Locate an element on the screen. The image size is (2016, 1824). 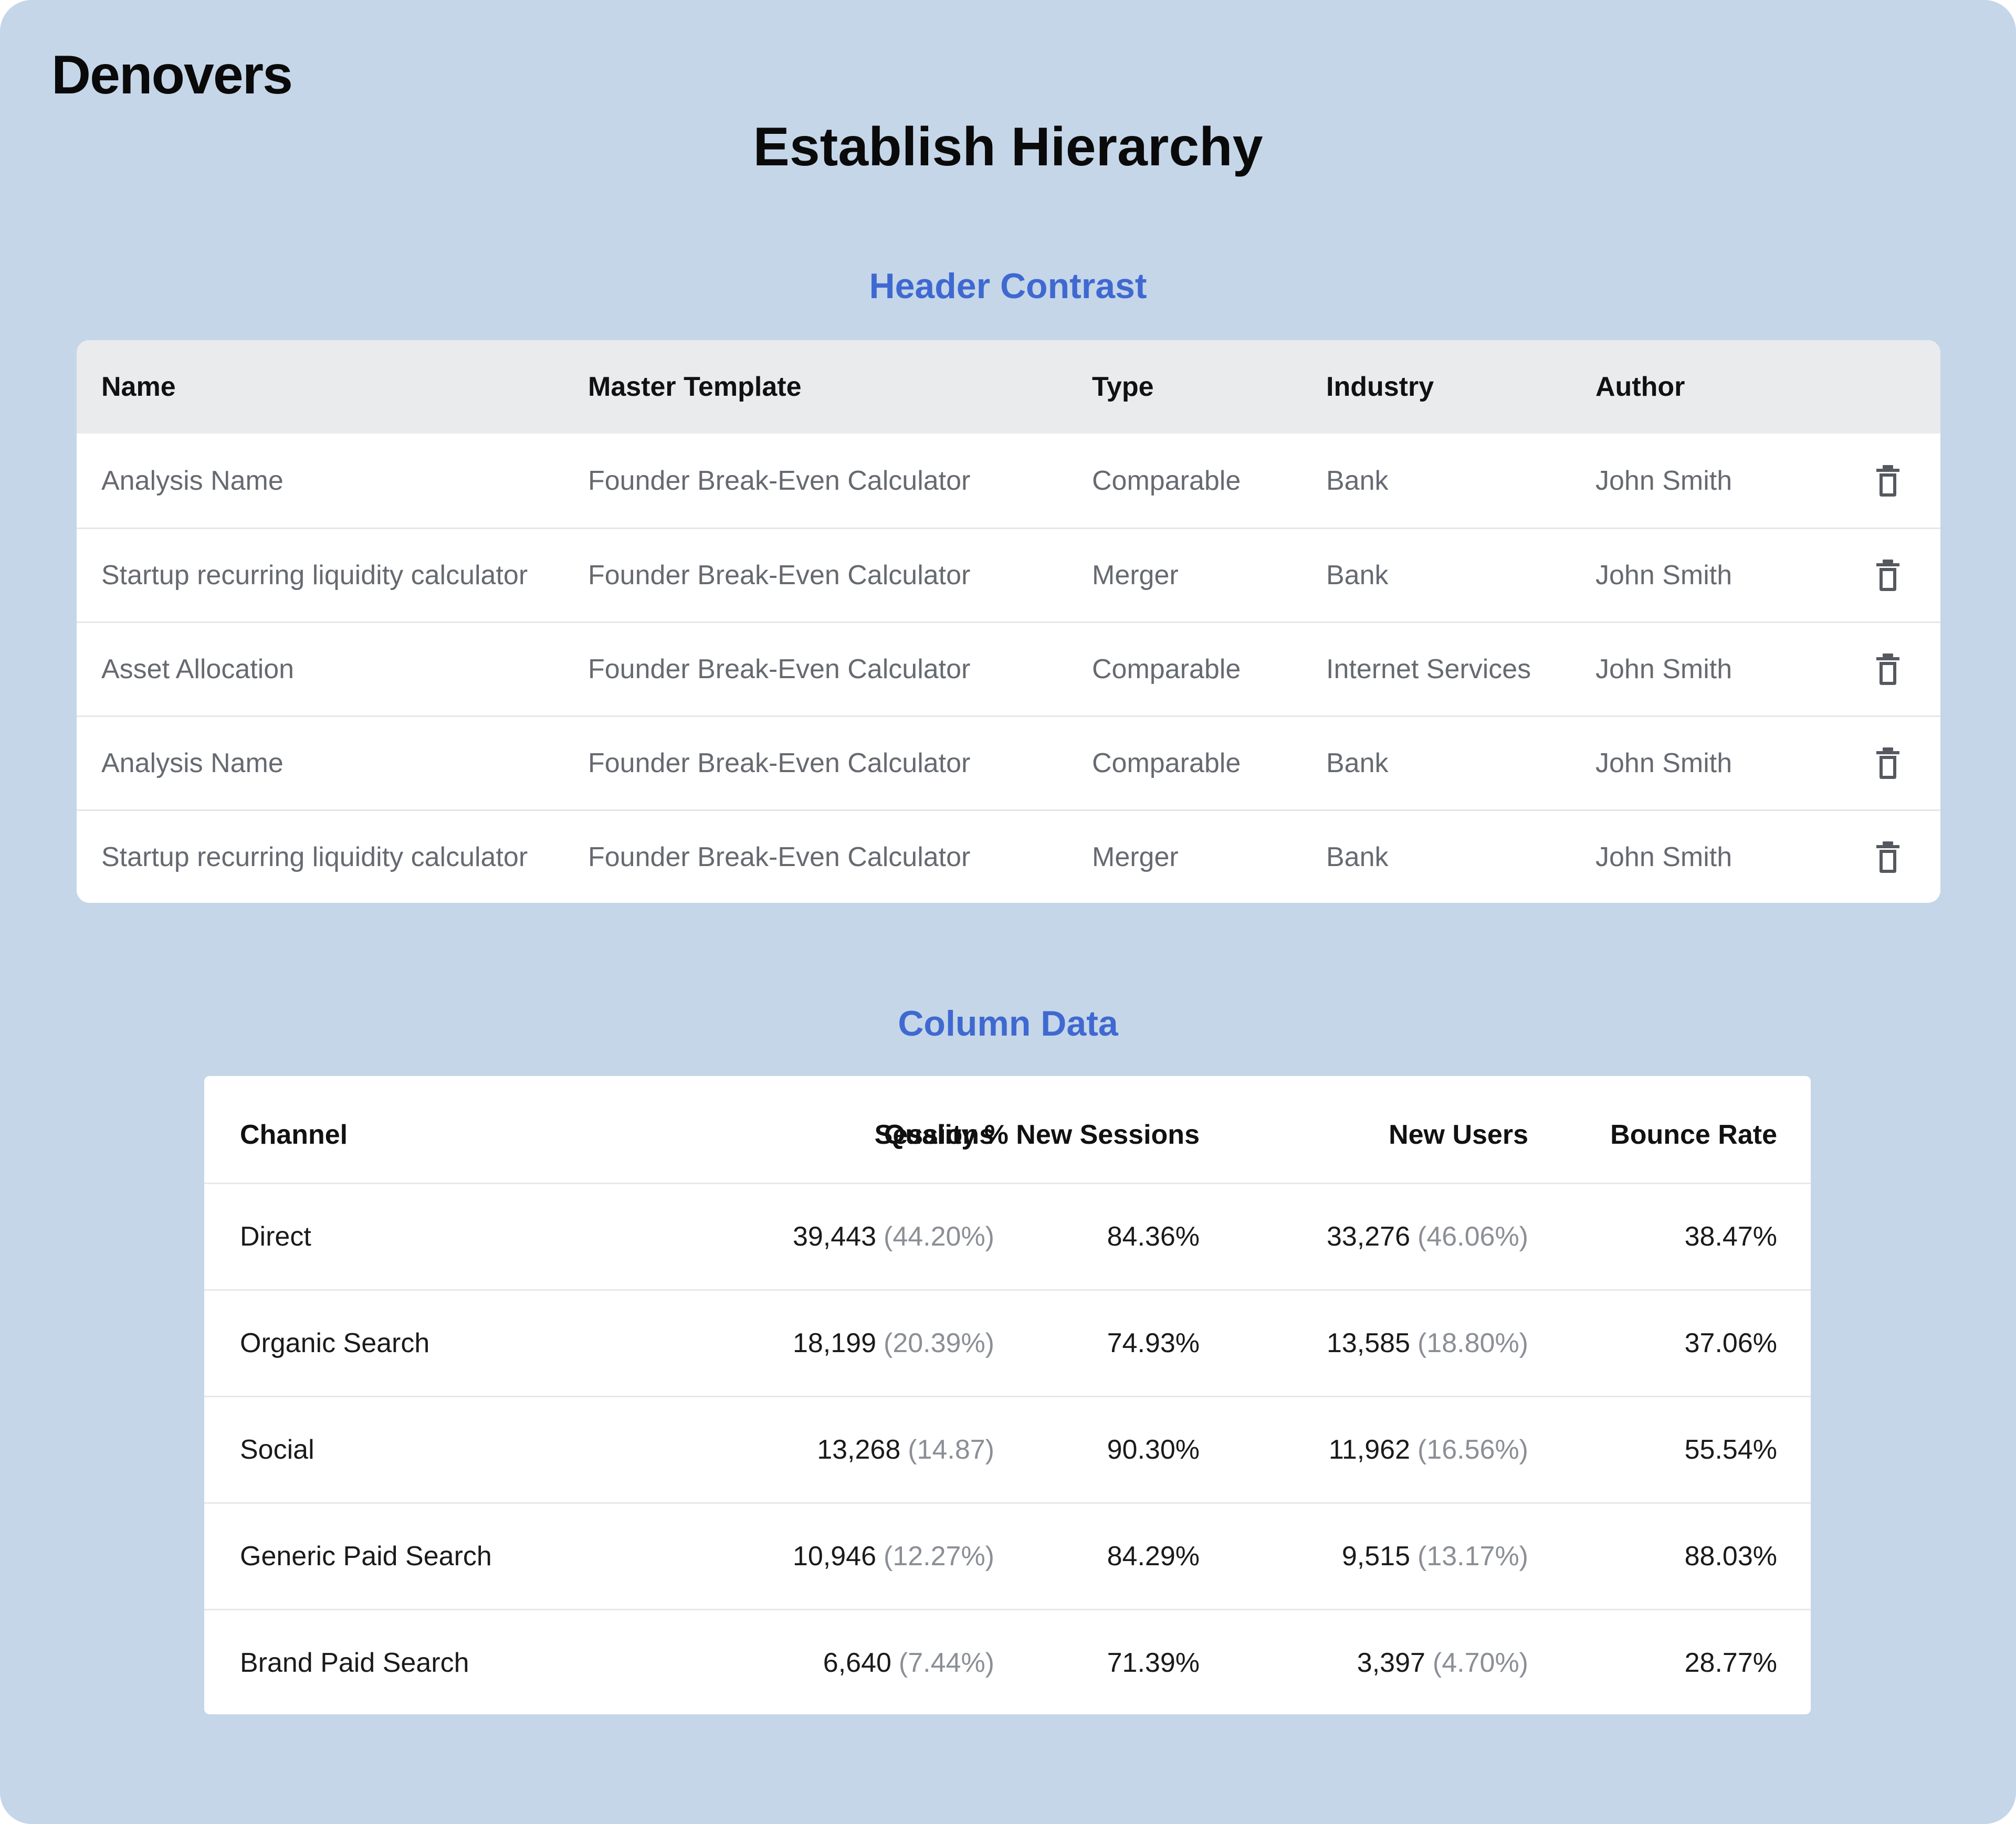
cell-sessions: 18,199 is located at coordinates (834, 1343).